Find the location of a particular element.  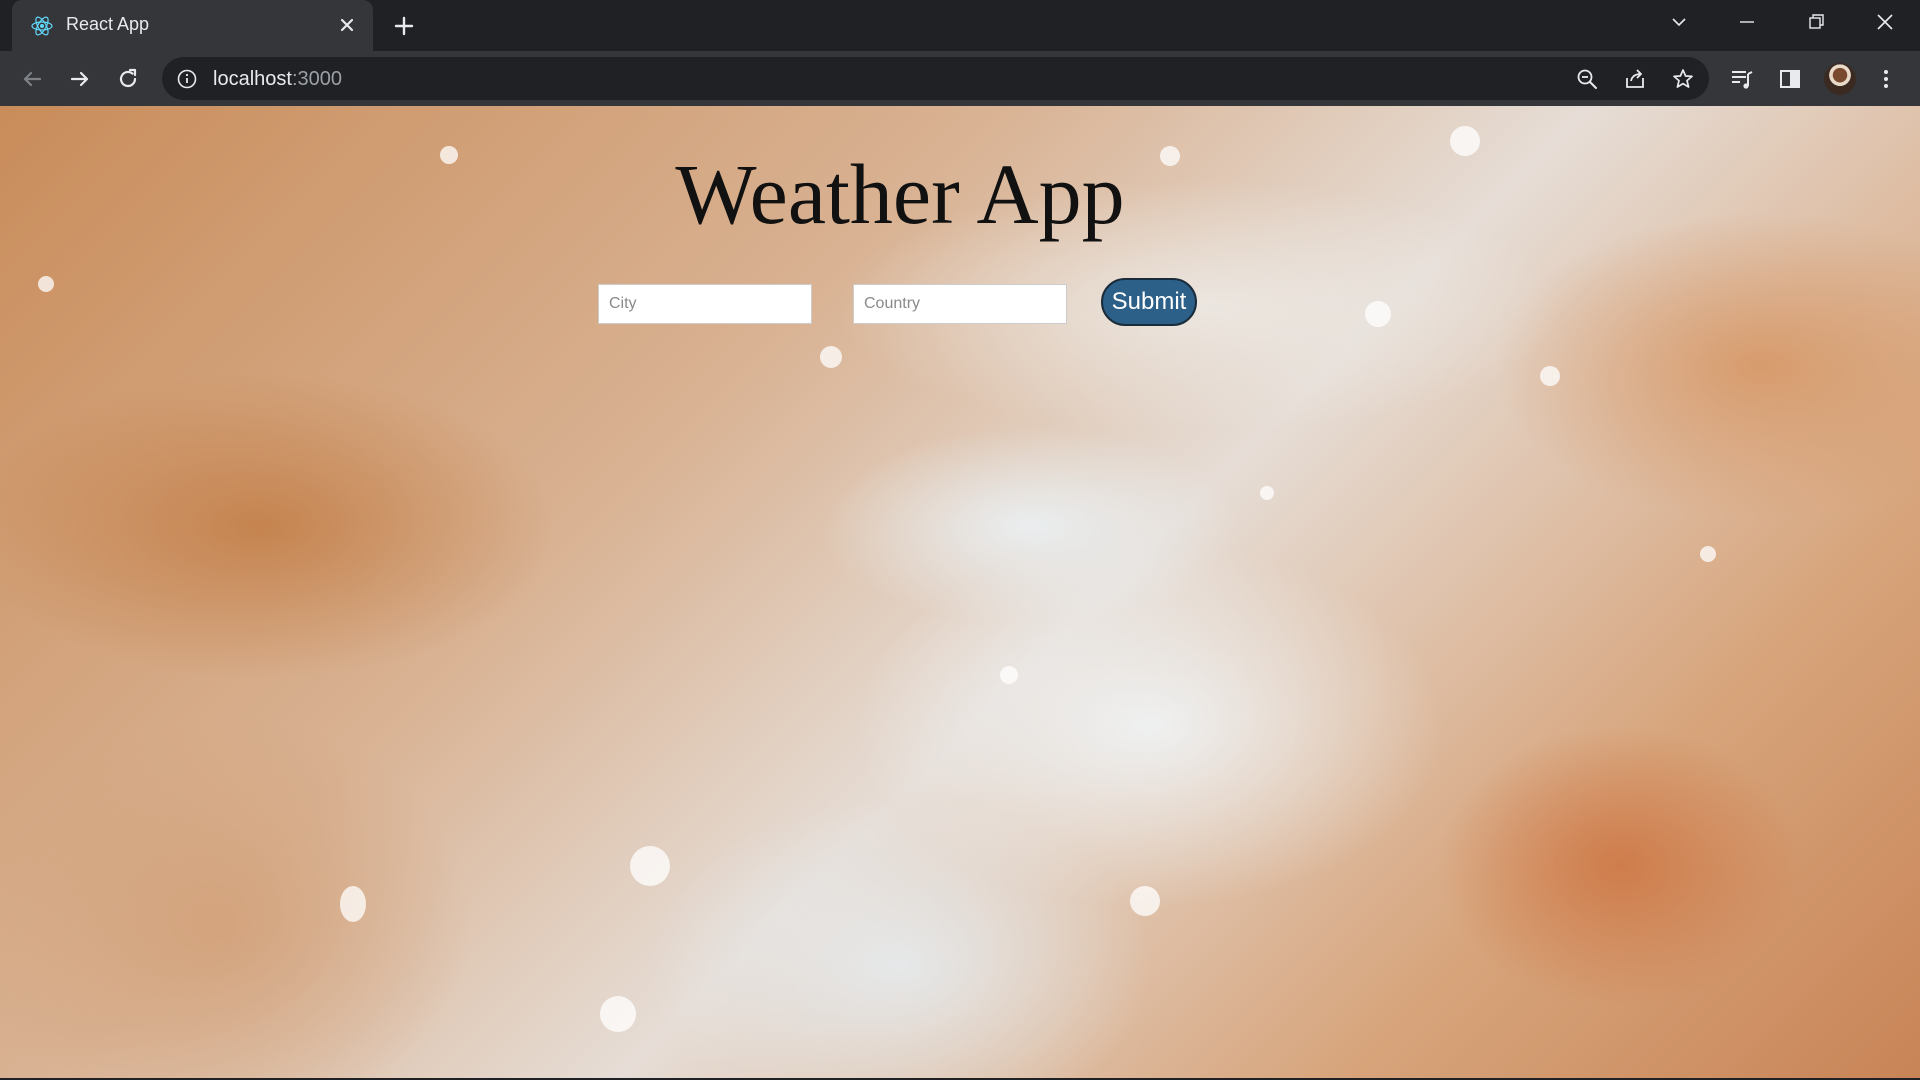

share-icon is located at coordinates (1635, 79).